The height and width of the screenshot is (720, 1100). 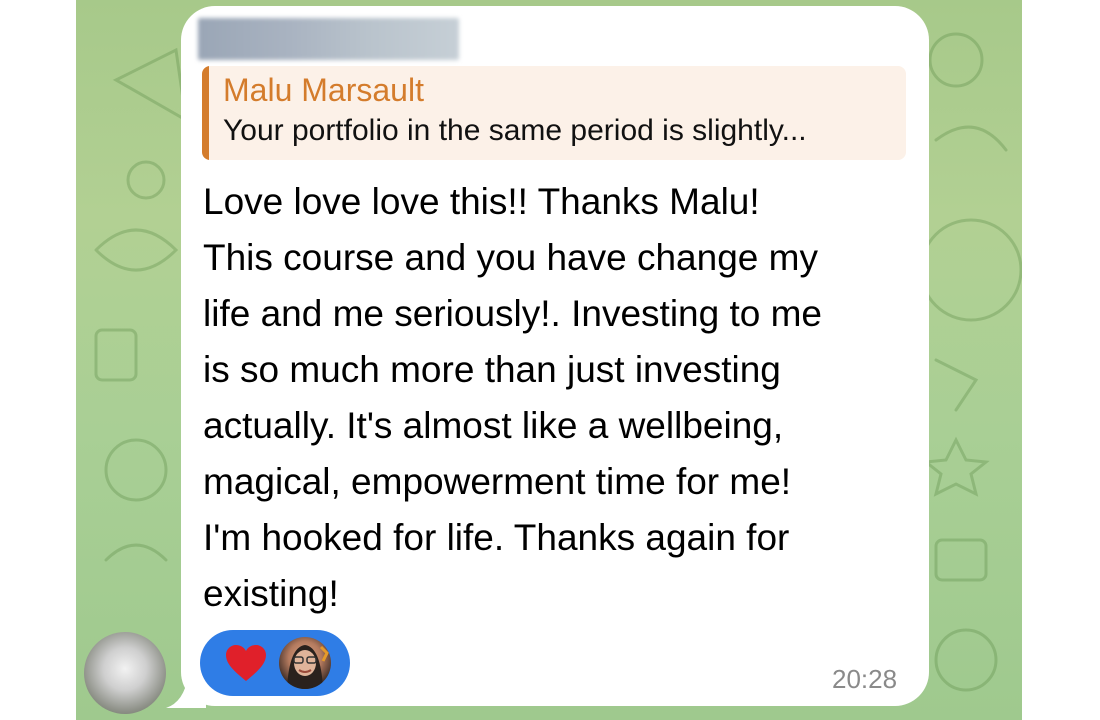 I want to click on message-line: is so much more than just investing, so click(x=492, y=369).